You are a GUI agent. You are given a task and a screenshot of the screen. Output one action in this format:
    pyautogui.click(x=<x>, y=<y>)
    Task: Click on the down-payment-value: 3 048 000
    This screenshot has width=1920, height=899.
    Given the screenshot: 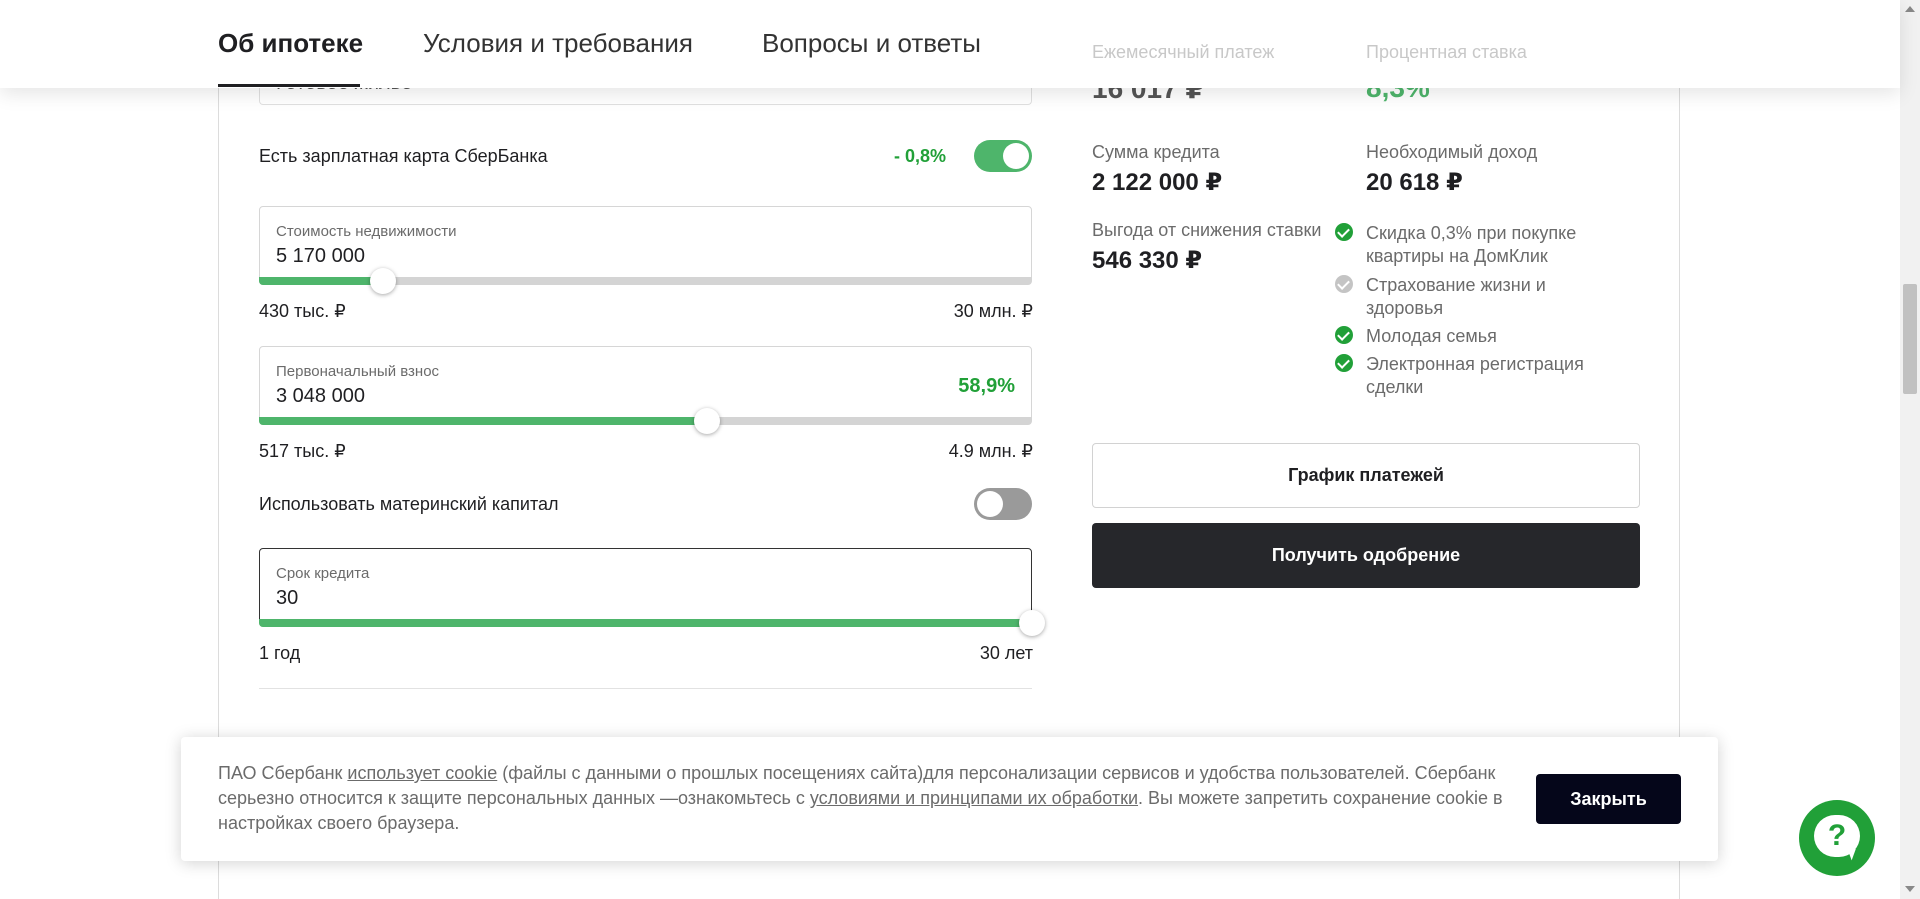 What is the action you would take?
    pyautogui.click(x=320, y=396)
    